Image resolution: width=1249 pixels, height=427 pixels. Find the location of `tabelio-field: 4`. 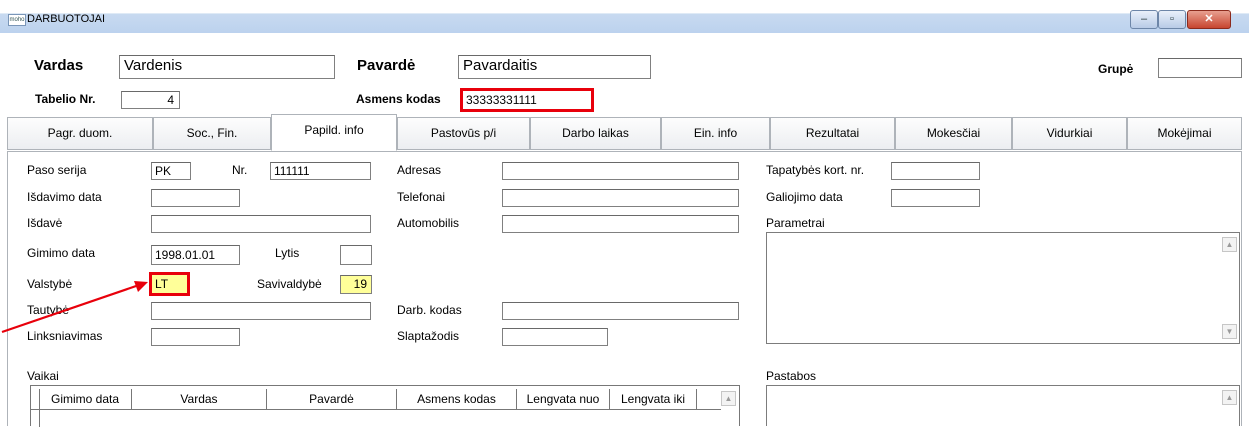

tabelio-field: 4 is located at coordinates (150, 100).